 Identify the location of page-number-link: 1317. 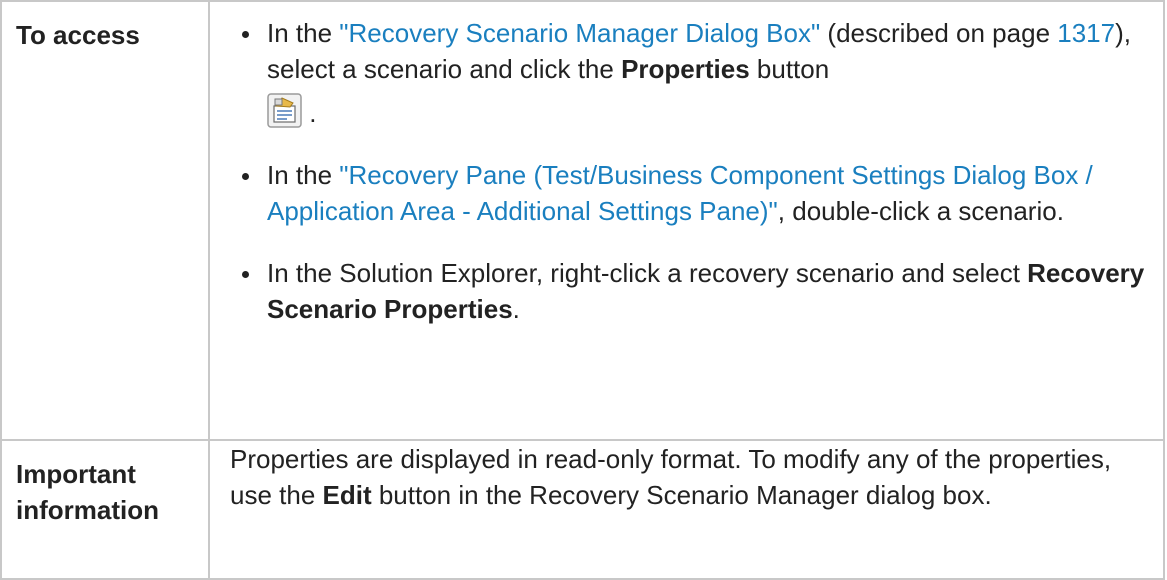
(1086, 33).